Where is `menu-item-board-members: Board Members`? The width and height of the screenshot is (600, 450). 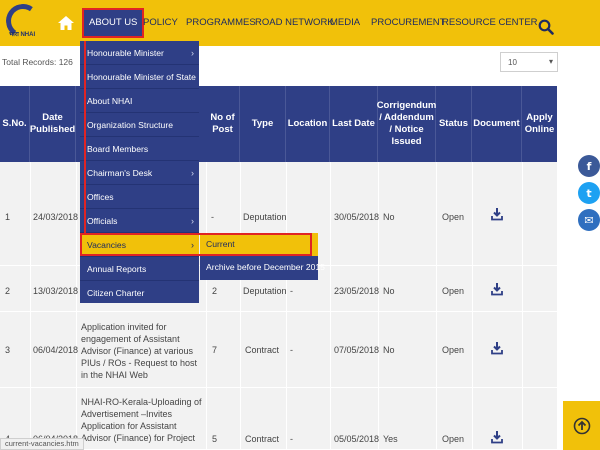 menu-item-board-members: Board Members is located at coordinates (139, 149).